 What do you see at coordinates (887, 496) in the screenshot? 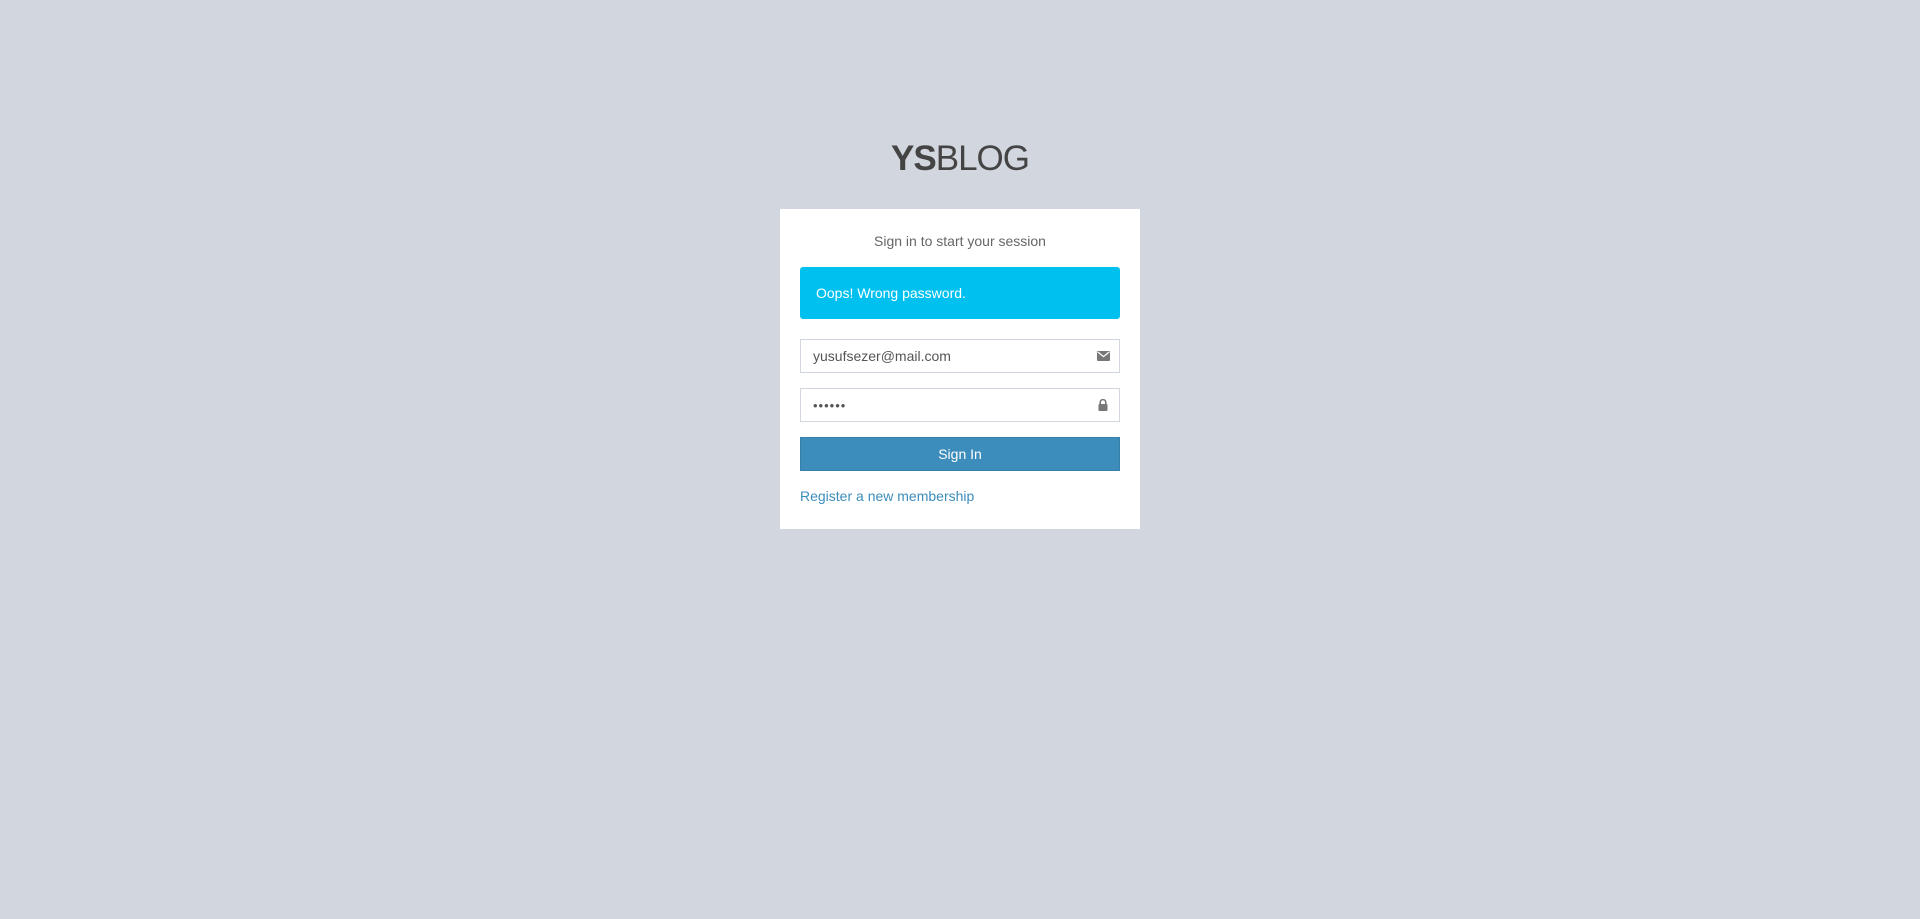
I see `register-link: Register a new membership` at bounding box center [887, 496].